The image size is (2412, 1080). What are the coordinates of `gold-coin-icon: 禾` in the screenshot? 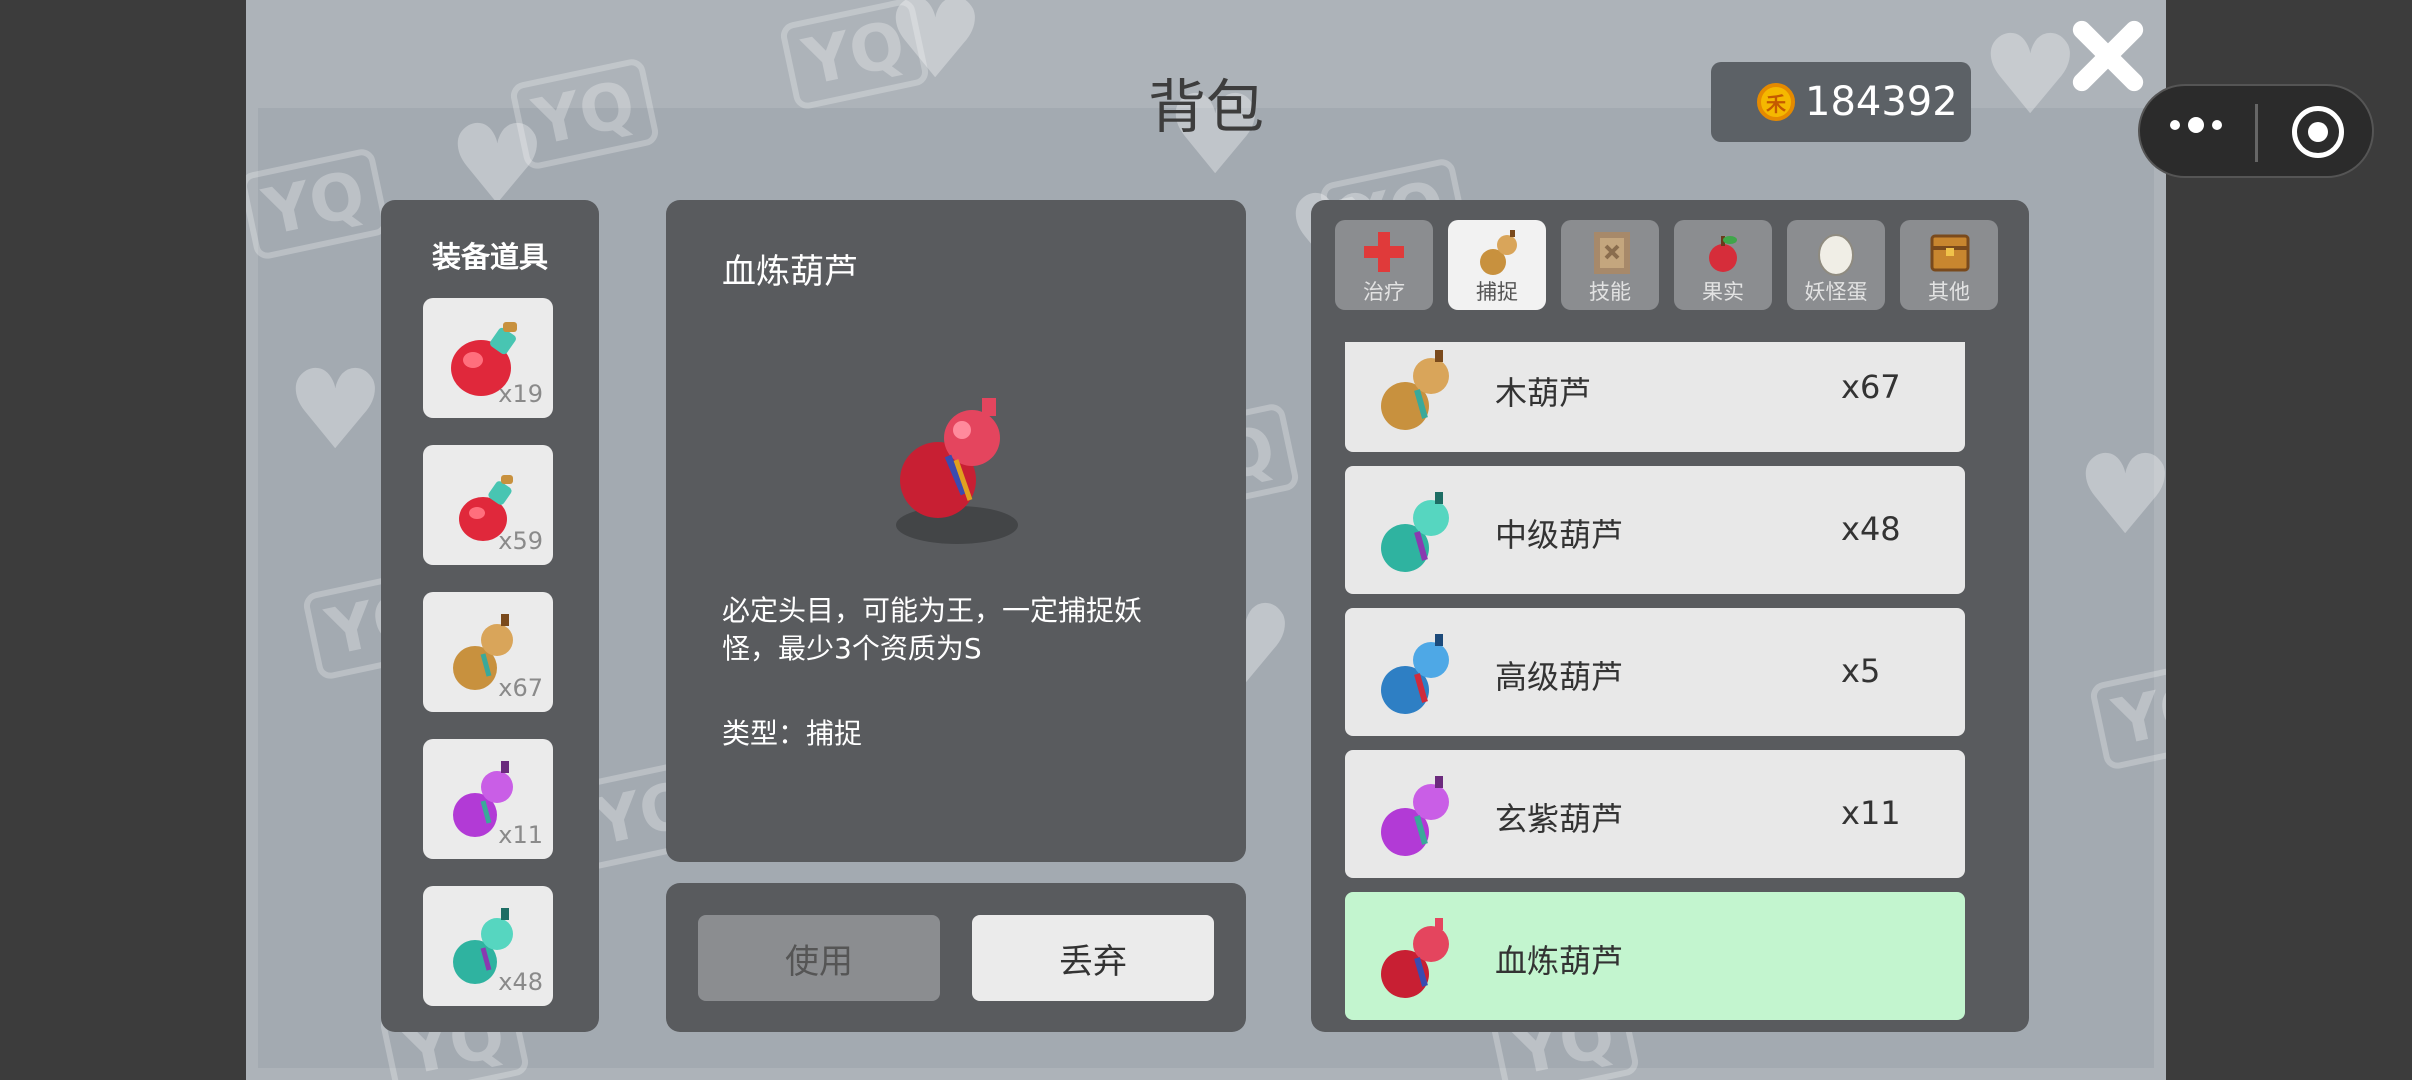 It's located at (1776, 102).